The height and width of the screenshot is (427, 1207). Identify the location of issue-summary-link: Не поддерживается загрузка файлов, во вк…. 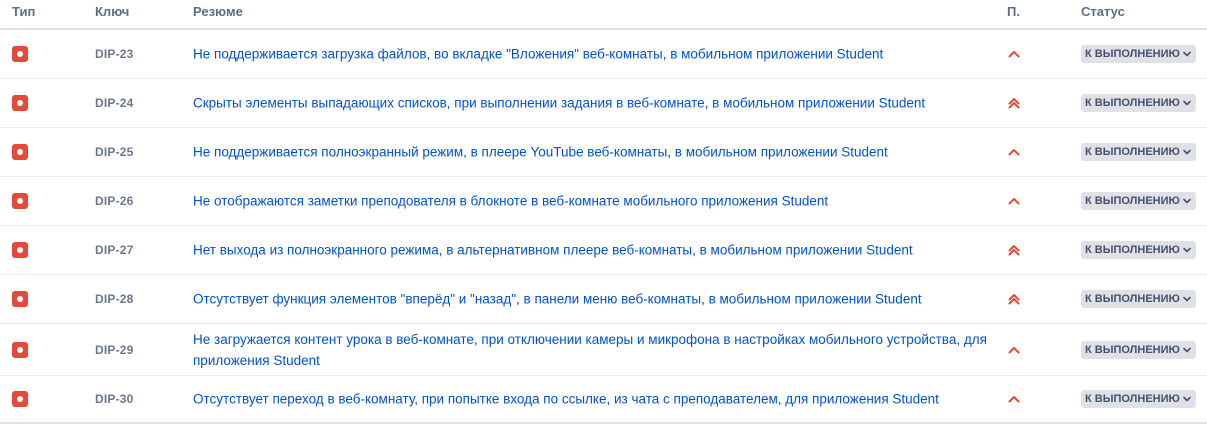
(593, 54).